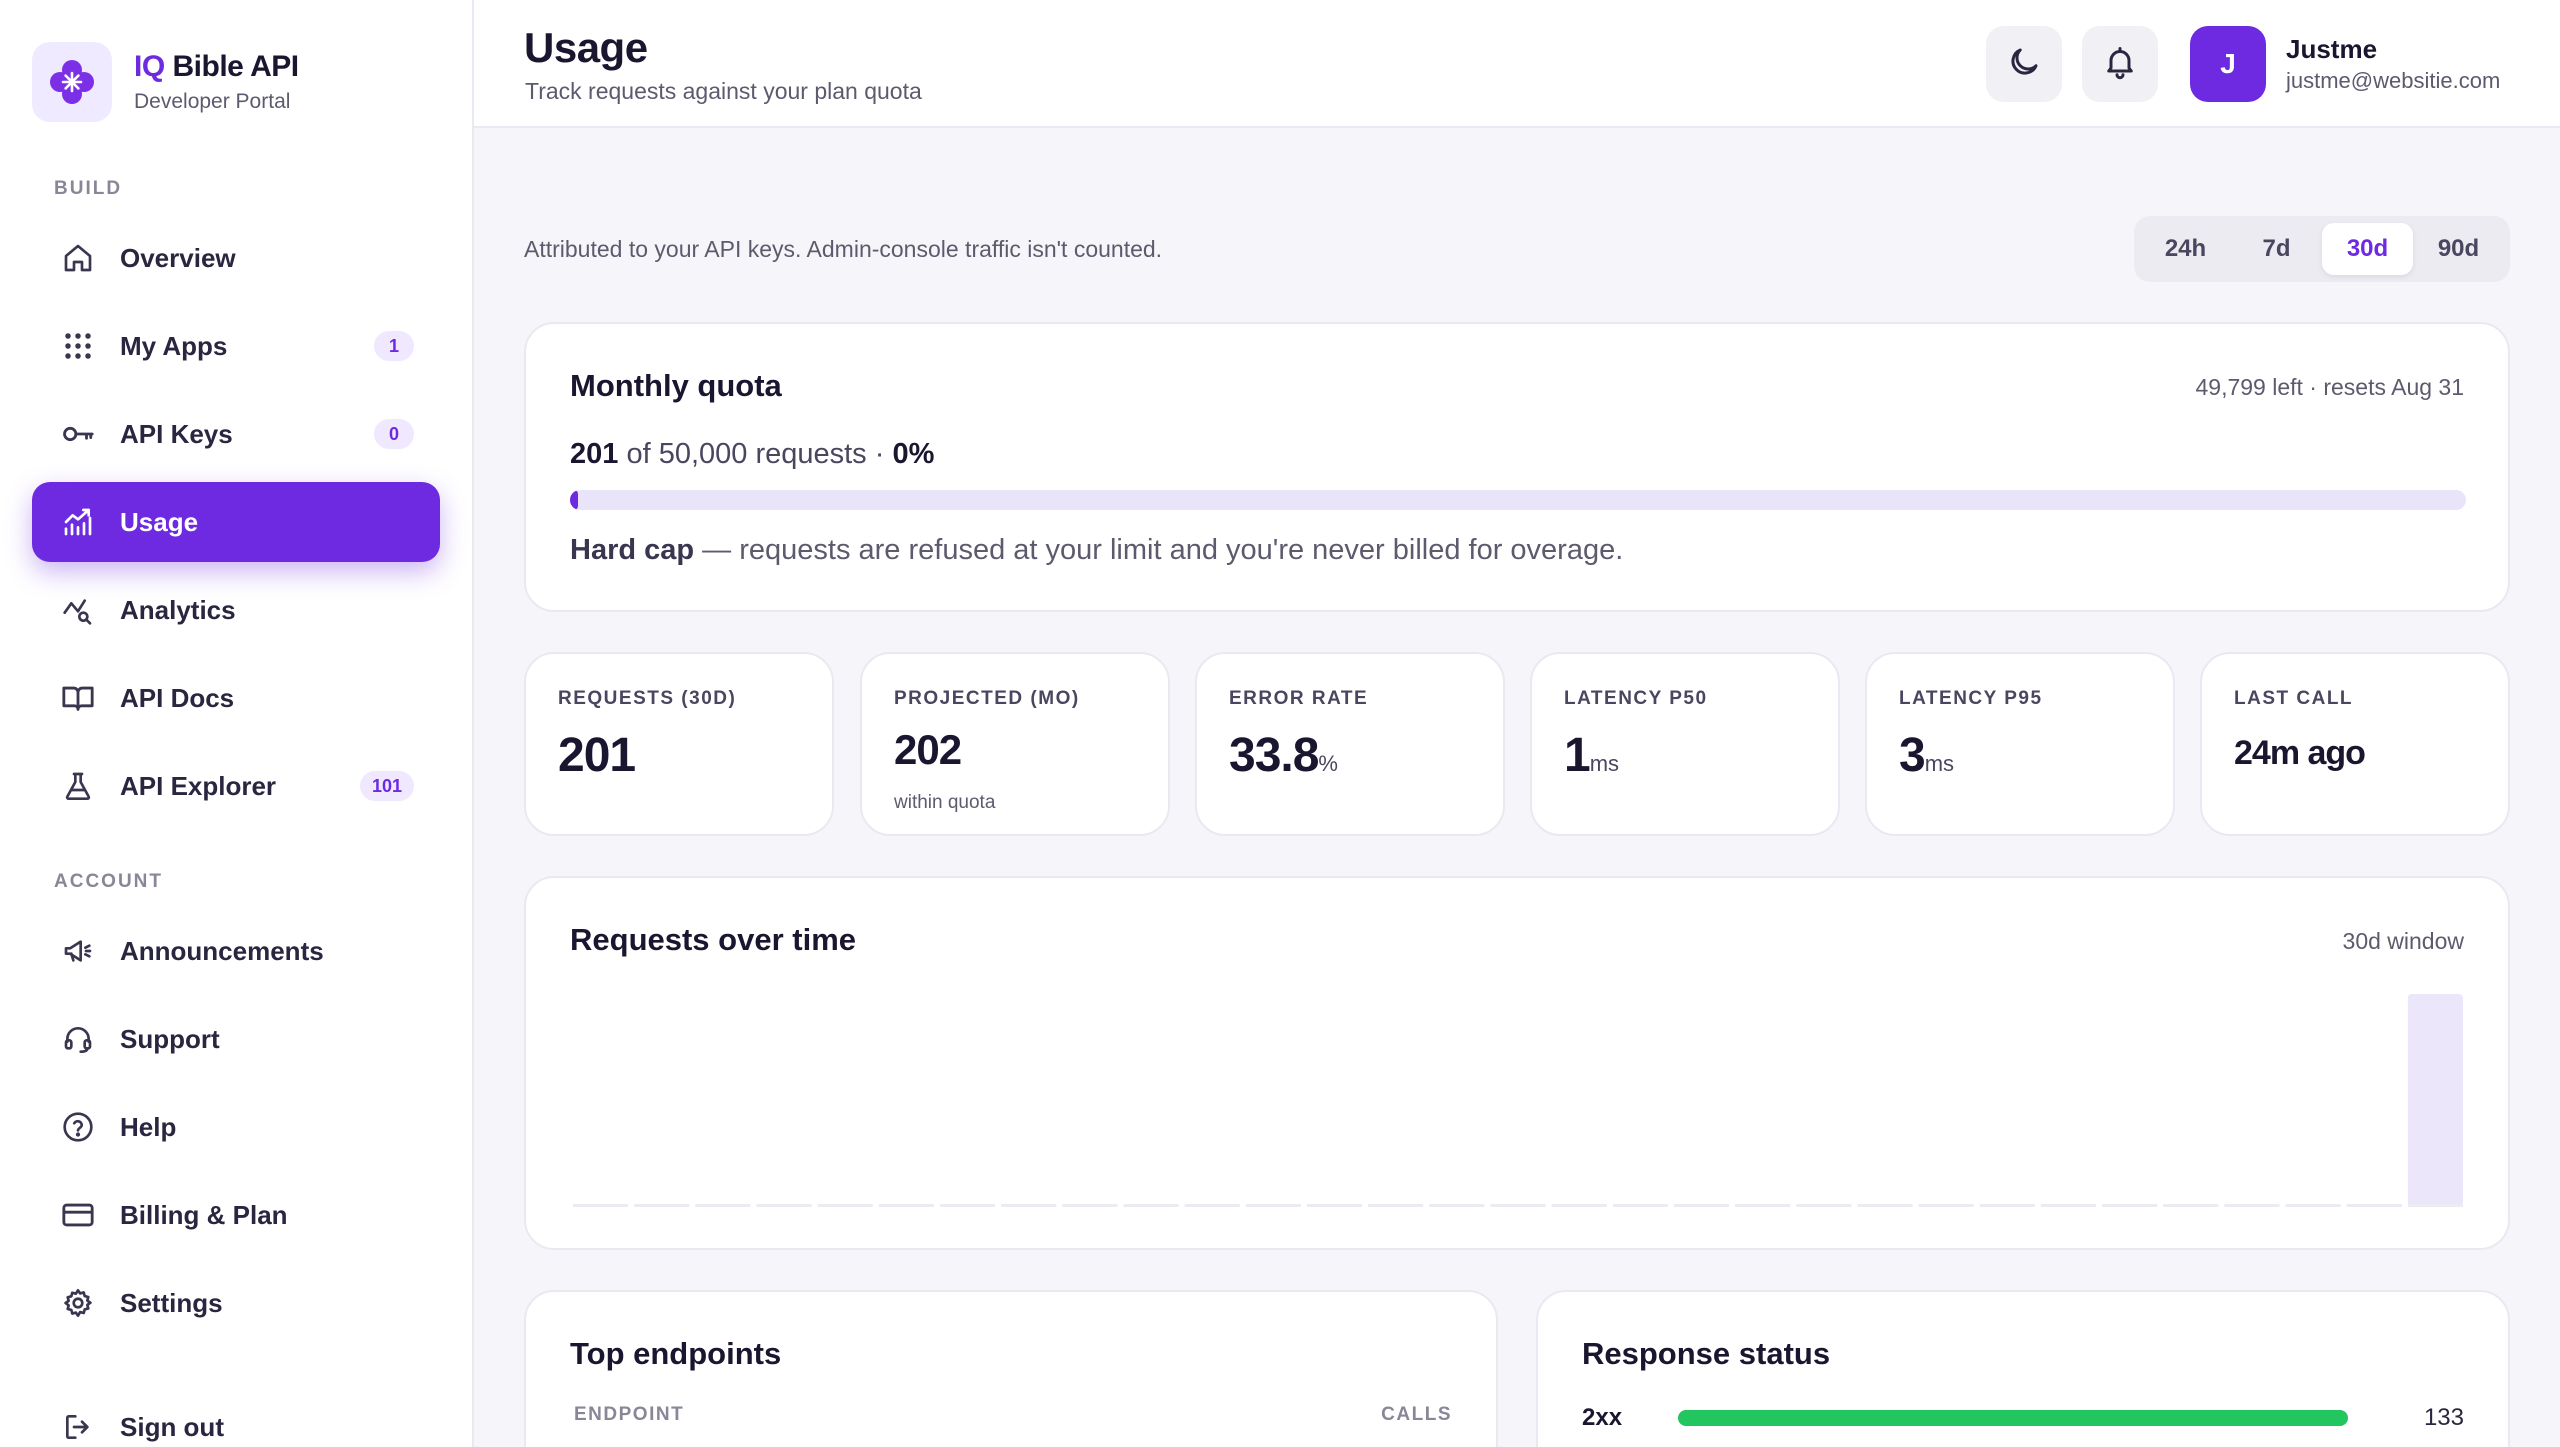  Describe the element at coordinates (1971, 698) in the screenshot. I see `stat-label: LATENCY P95` at that location.